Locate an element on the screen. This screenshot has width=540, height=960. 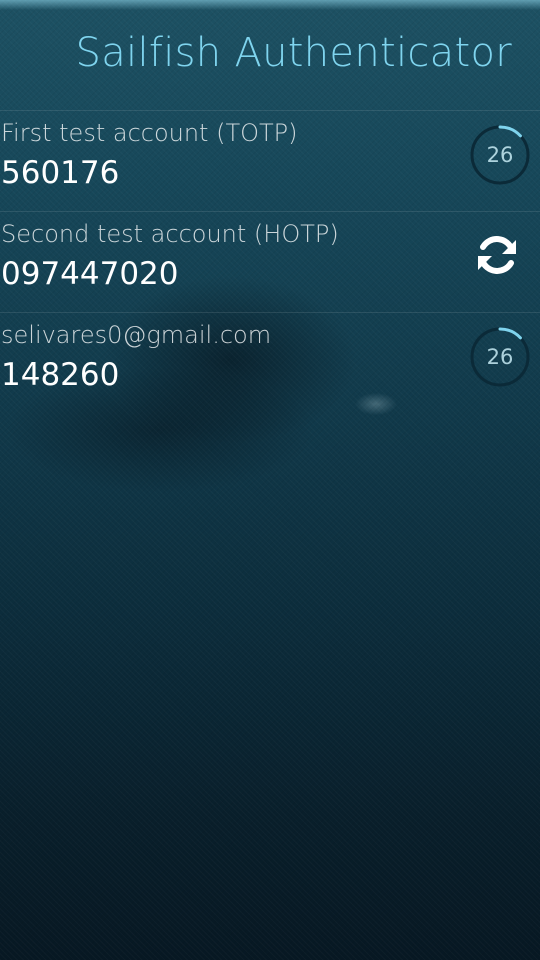
account-name: Second test account (HOTP) is located at coordinates (170, 234).